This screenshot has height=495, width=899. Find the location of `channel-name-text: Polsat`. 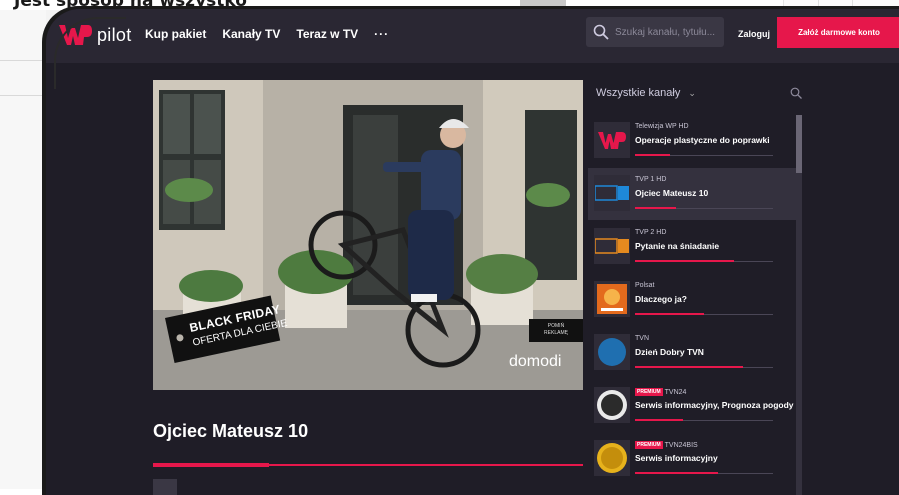

channel-name-text: Polsat is located at coordinates (645, 285).